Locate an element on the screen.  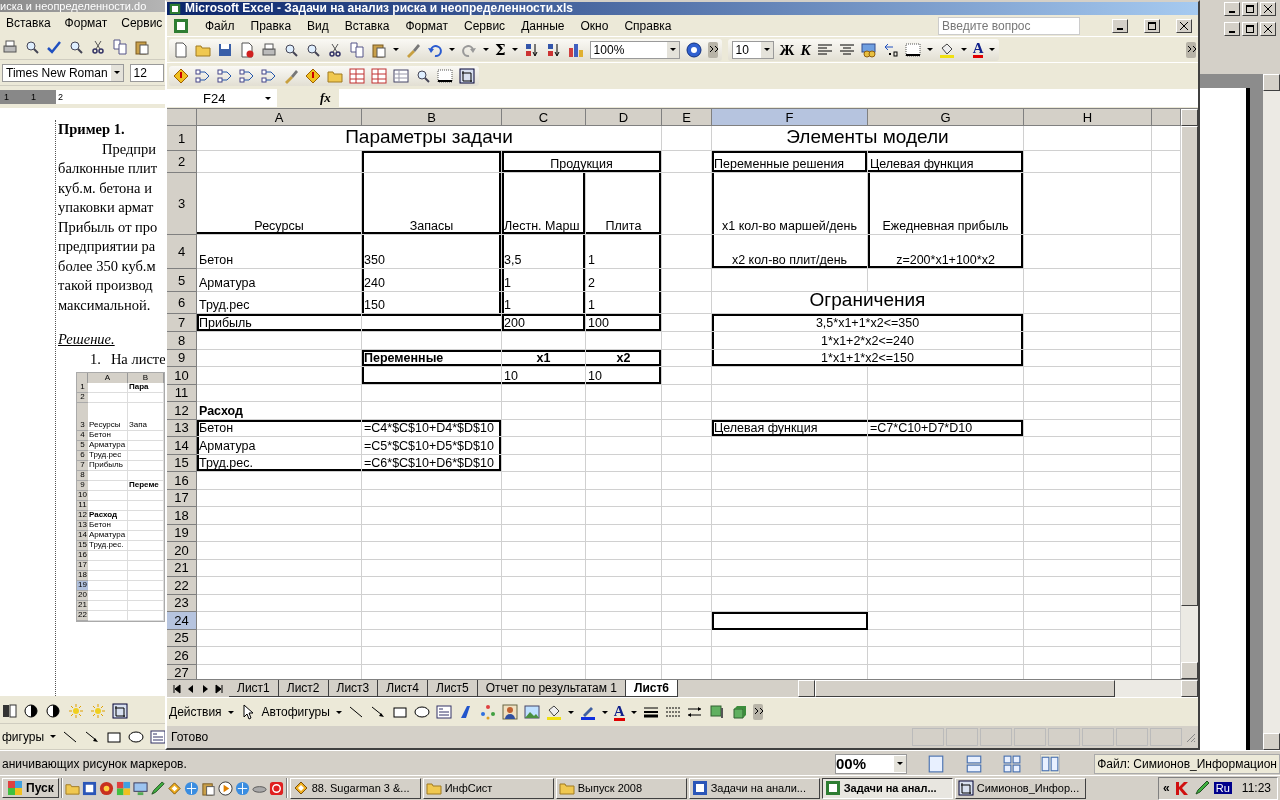
row-header: 18 is located at coordinates (182, 516).